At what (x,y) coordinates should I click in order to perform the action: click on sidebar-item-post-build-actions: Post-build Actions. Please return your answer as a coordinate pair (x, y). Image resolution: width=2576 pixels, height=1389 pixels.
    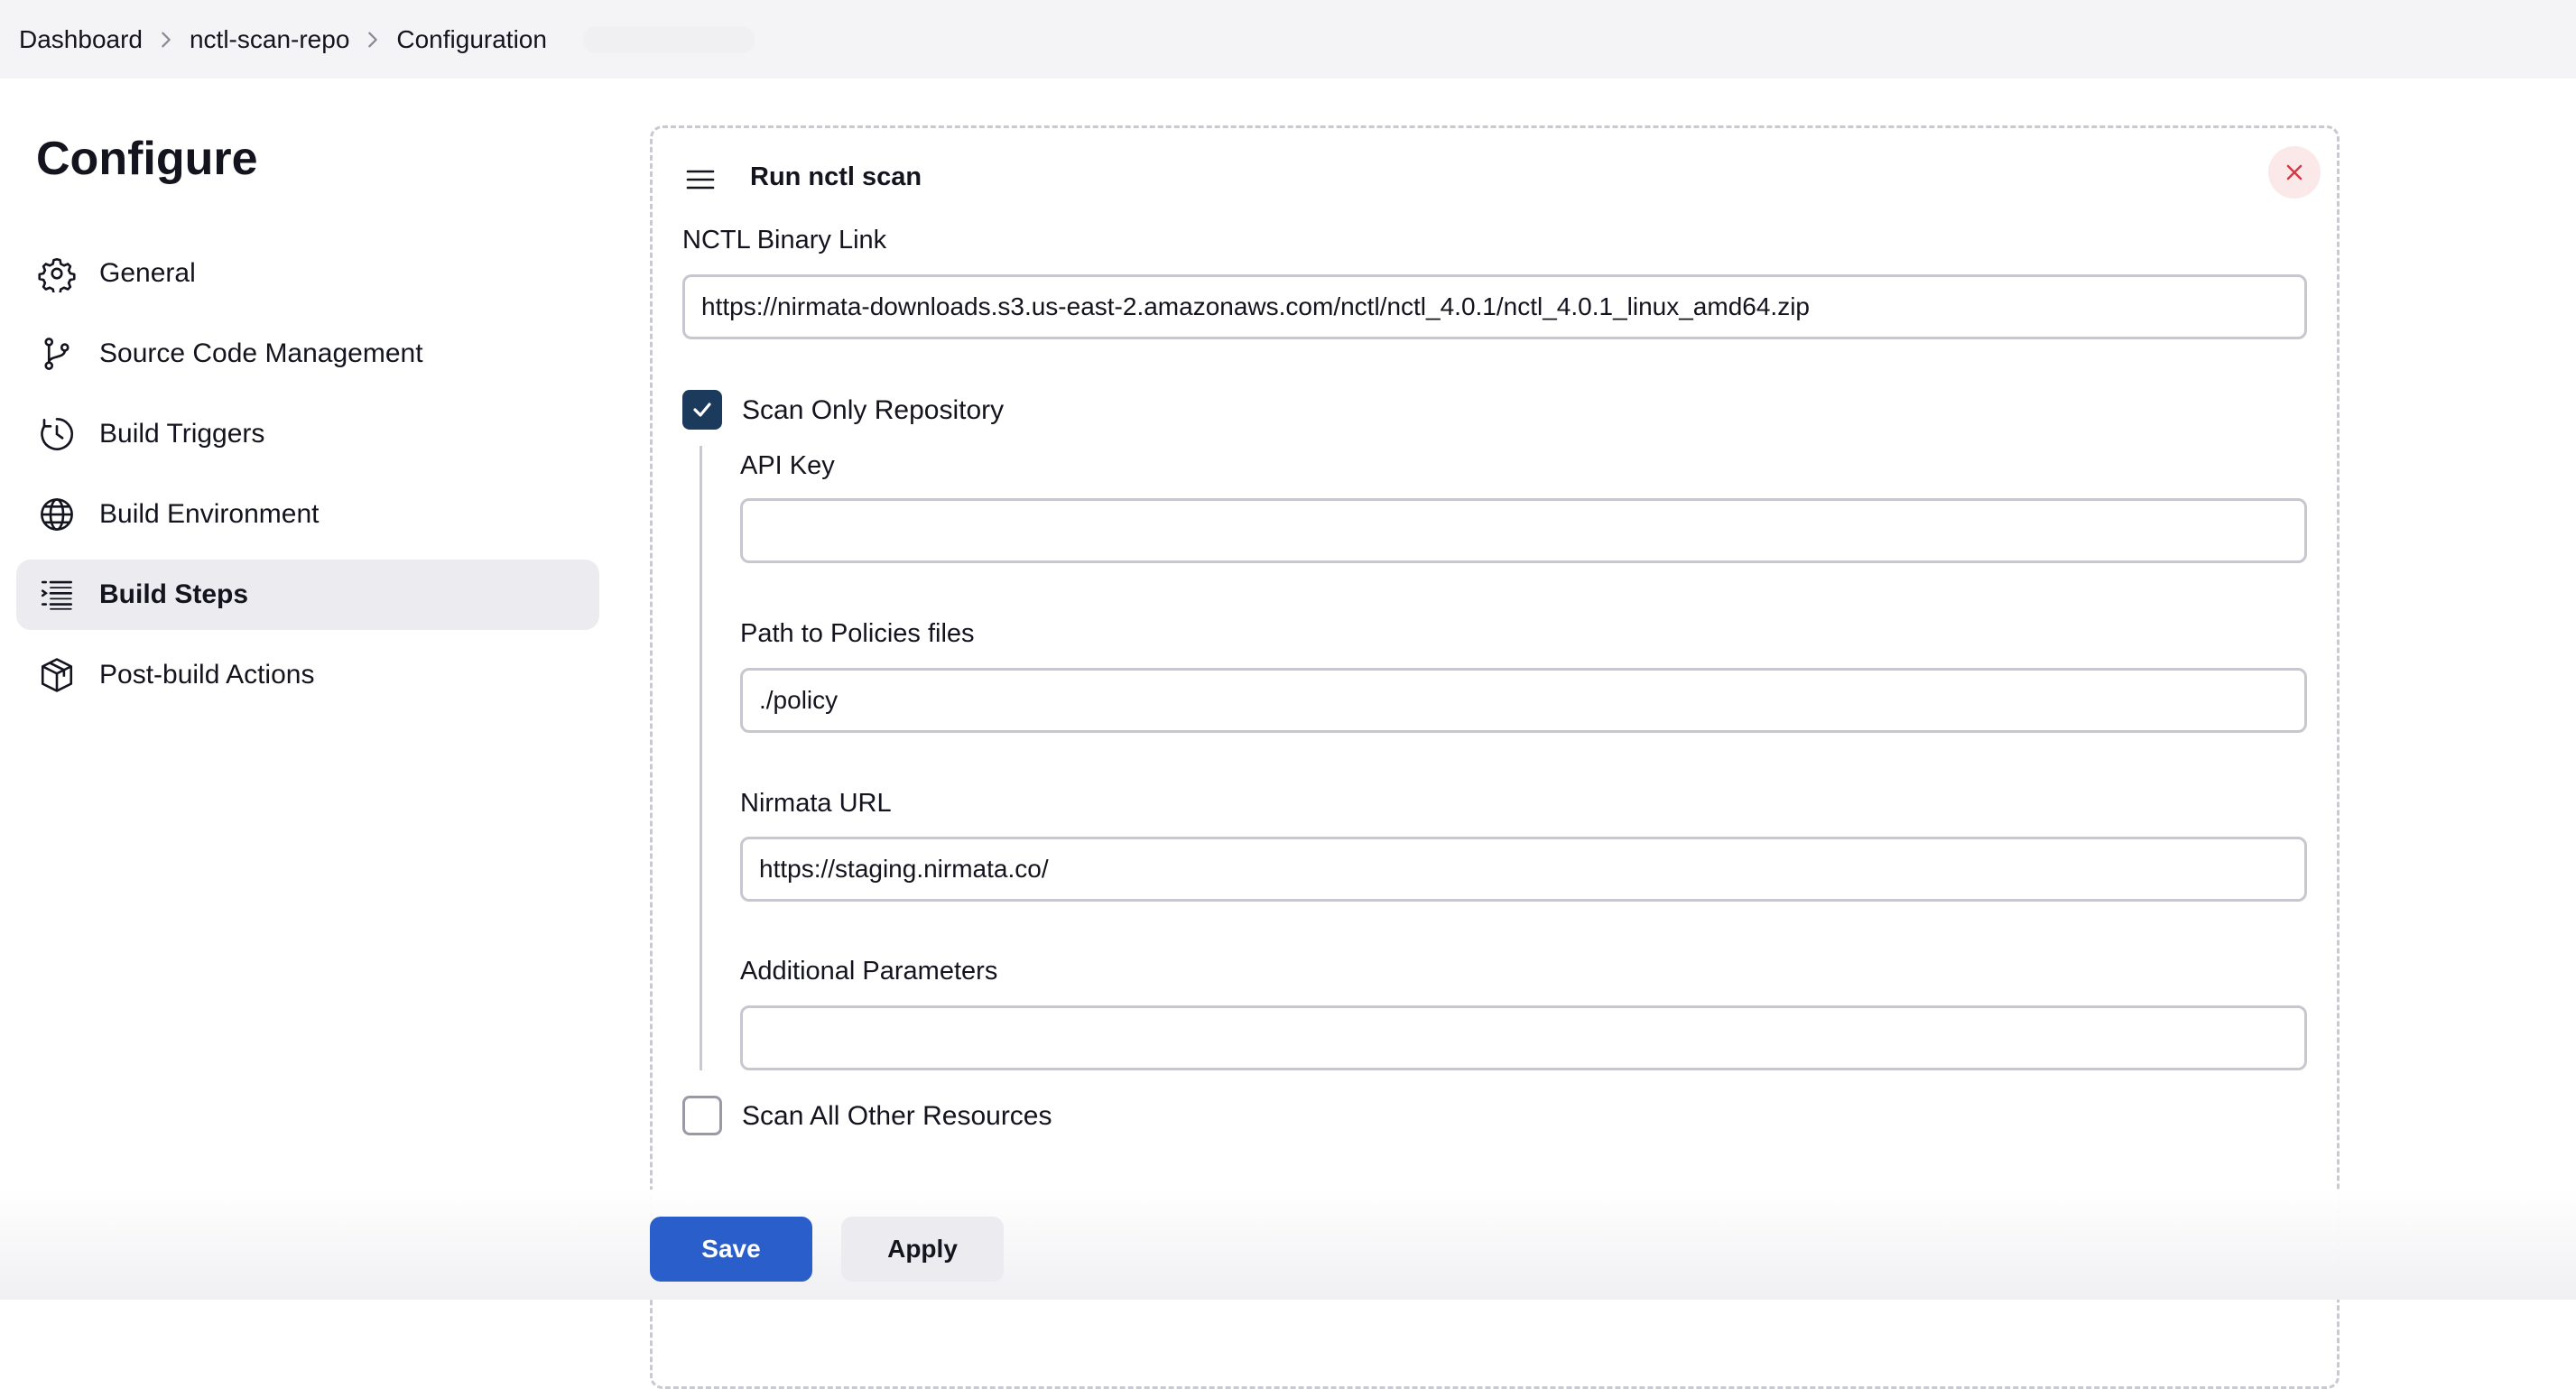
    Looking at the image, I should click on (308, 675).